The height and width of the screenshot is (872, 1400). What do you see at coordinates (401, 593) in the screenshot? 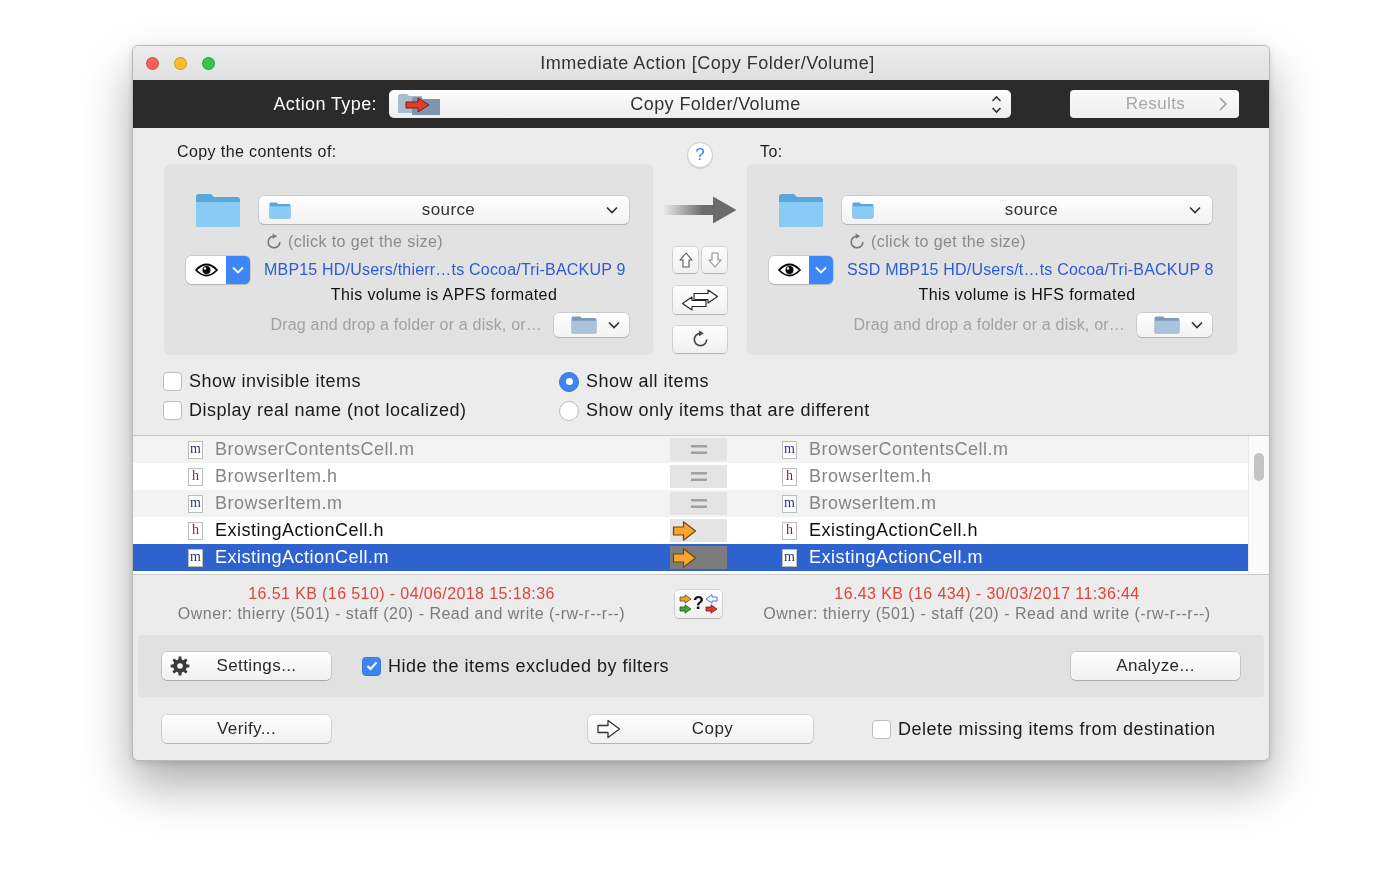
I see `size-date-text: 16.51 KB (16 510) - 04/06/2018 15:18:36` at bounding box center [401, 593].